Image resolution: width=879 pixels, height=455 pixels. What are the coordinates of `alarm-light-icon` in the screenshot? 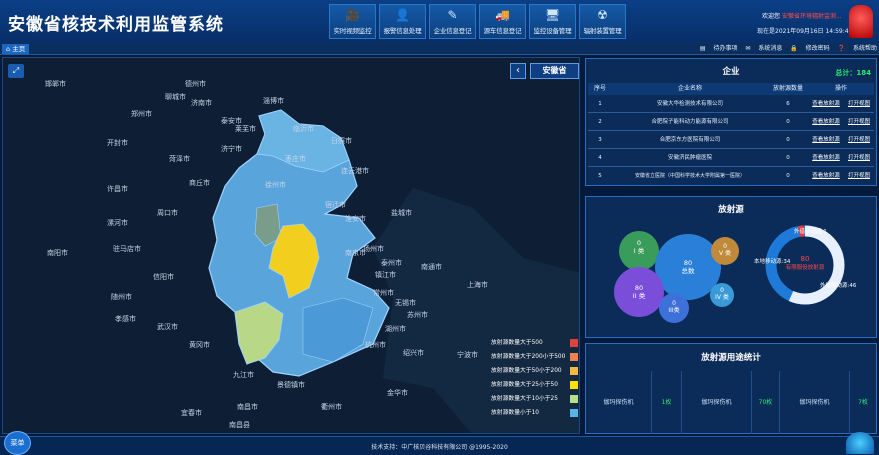 It's located at (861, 21).